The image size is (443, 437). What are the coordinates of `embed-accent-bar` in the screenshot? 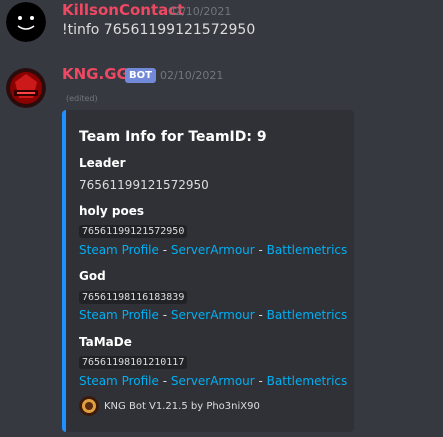 It's located at (64, 271).